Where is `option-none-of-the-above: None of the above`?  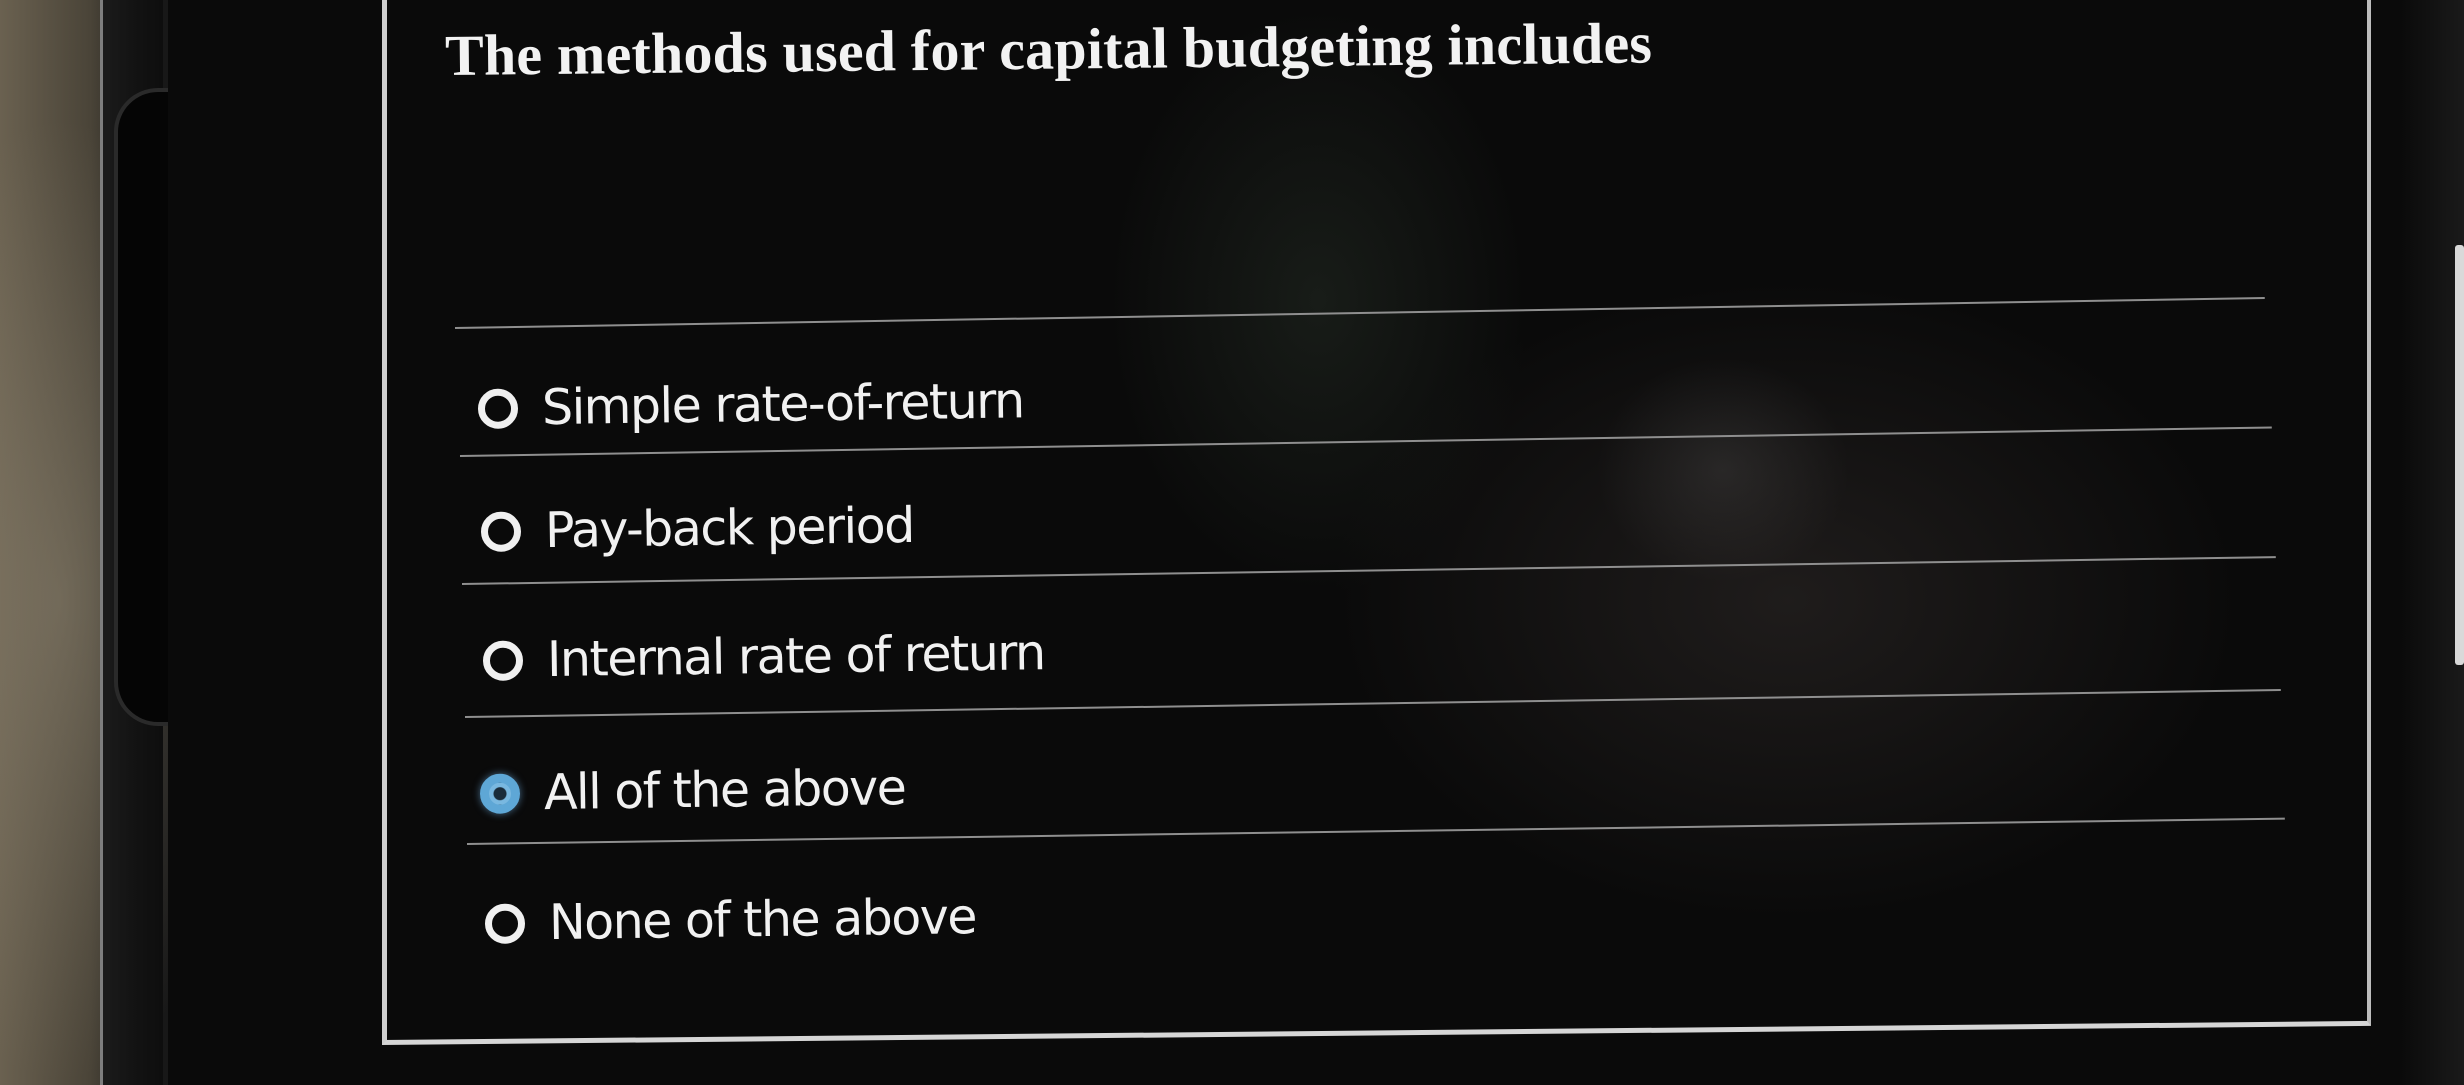
option-none-of-the-above: None of the above is located at coordinates (730, 920).